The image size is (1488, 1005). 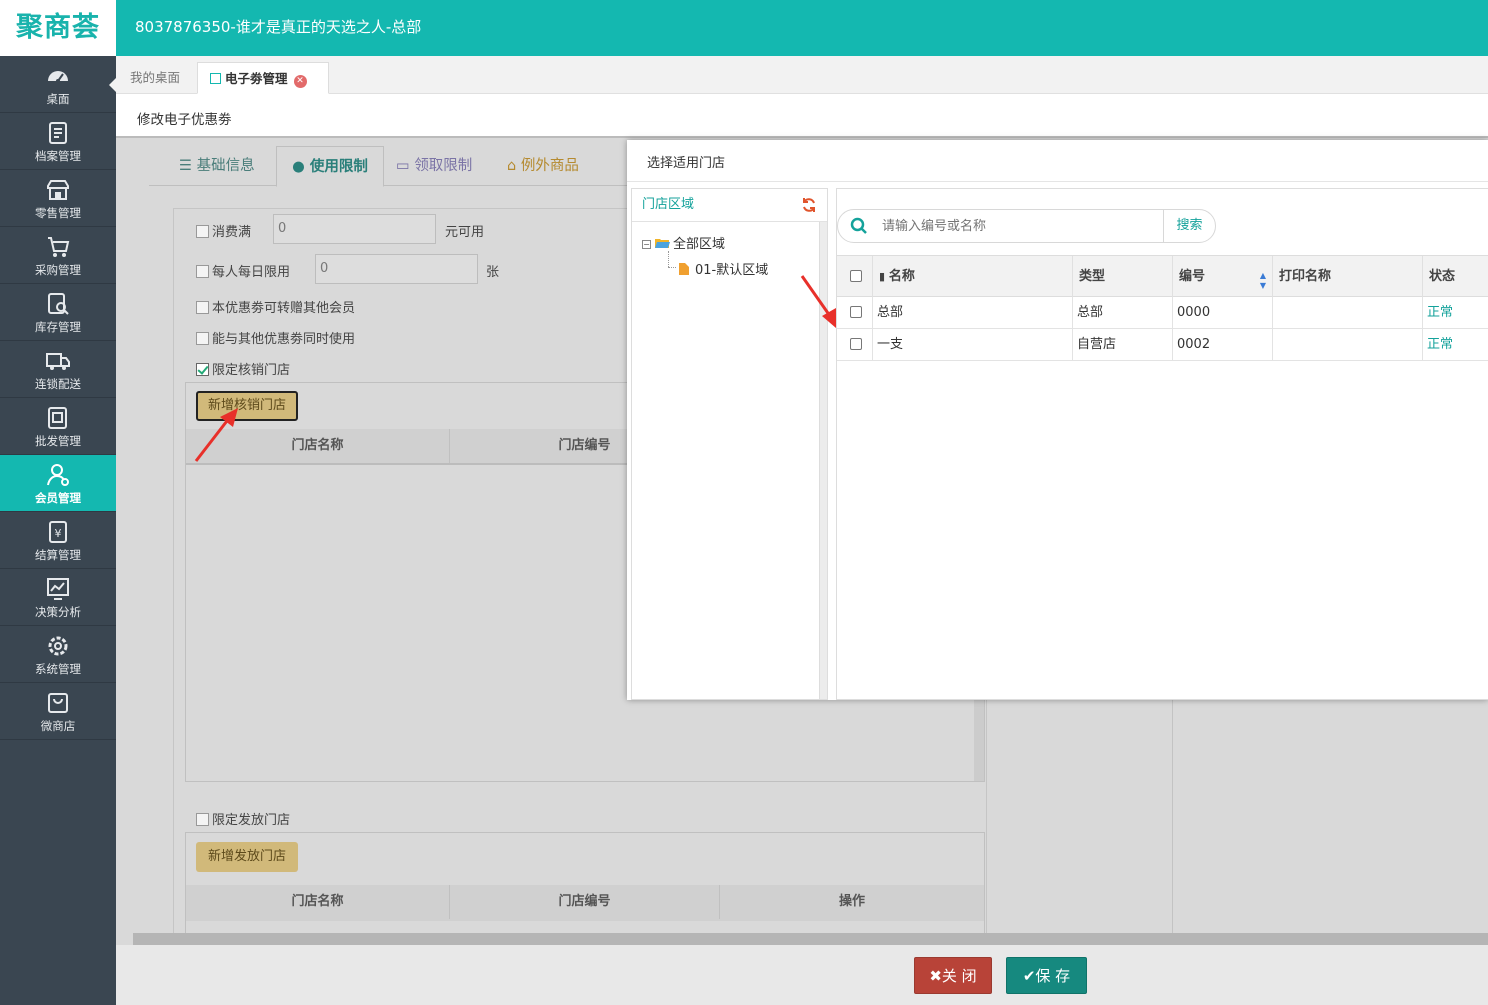 What do you see at coordinates (1029, 976) in the screenshot?
I see `check-icon: ✔` at bounding box center [1029, 976].